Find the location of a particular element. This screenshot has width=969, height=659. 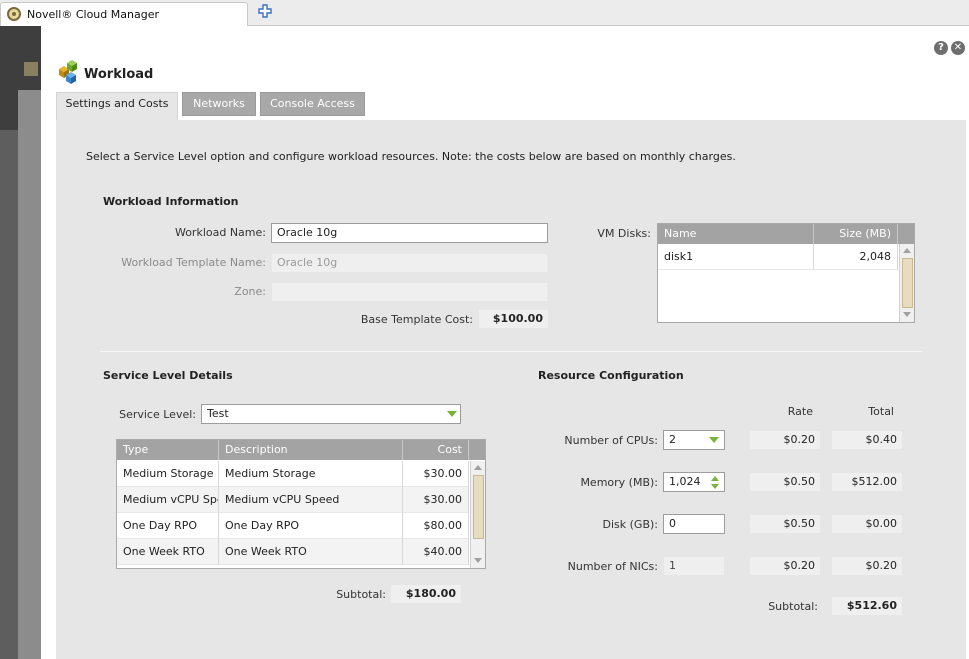

dialog-title: Workload is located at coordinates (119, 74).